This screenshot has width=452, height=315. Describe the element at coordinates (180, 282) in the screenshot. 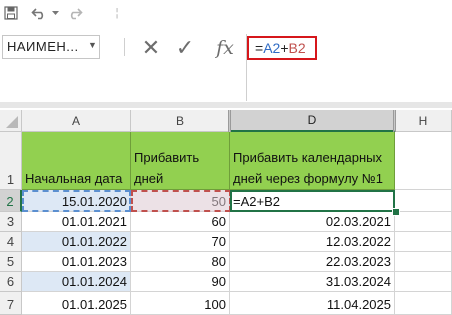

I see `cell-b6: 90` at that location.